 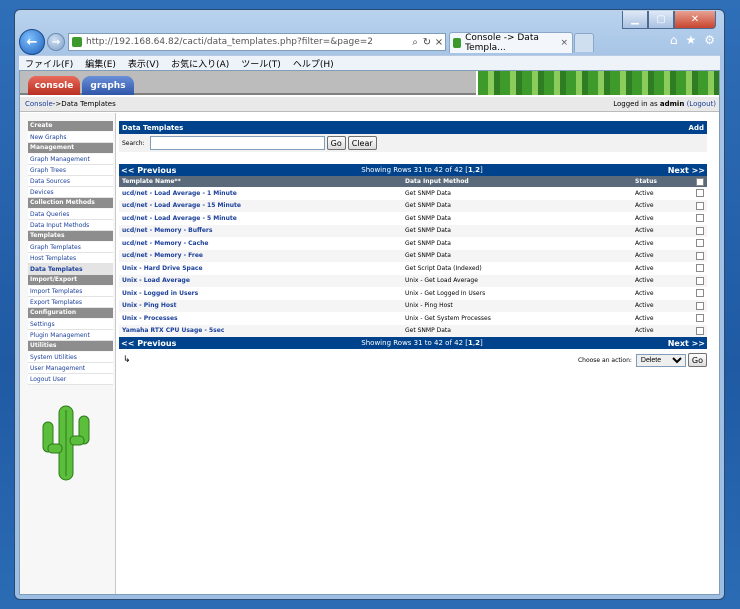 What do you see at coordinates (262, 218) in the screenshot?
I see `template-name-link: ucd/net - Load Average - 5 Minute` at bounding box center [262, 218].